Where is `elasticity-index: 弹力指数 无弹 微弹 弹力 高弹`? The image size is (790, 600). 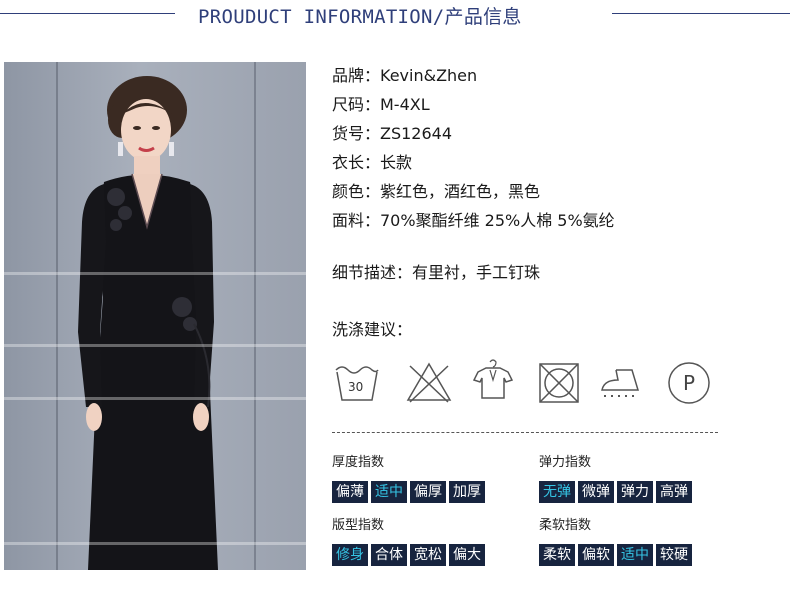
elasticity-index: 弹力指数 无弹 微弹 弹力 高弹 is located at coordinates (615, 478).